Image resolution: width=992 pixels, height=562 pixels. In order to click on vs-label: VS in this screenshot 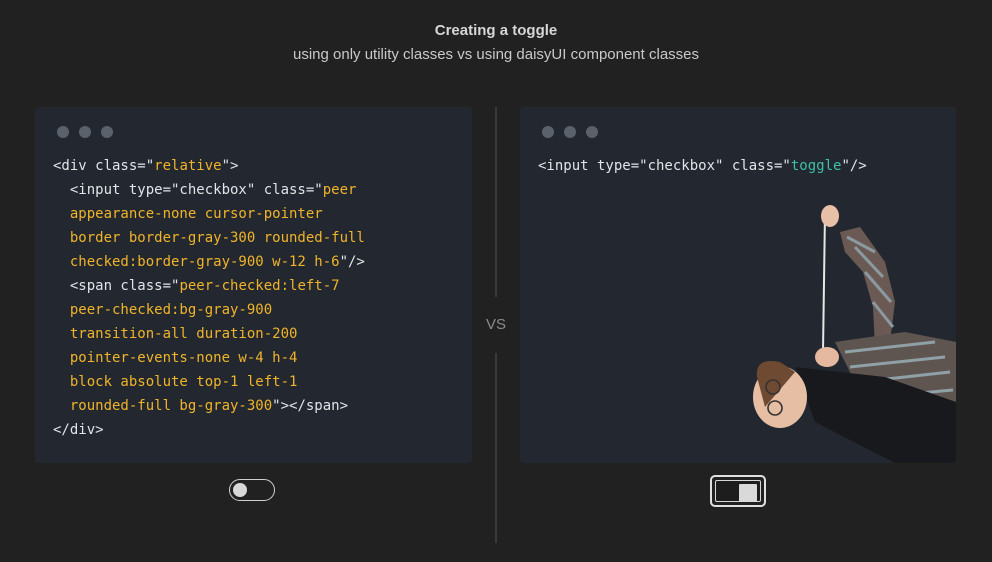, I will do `click(495, 324)`.